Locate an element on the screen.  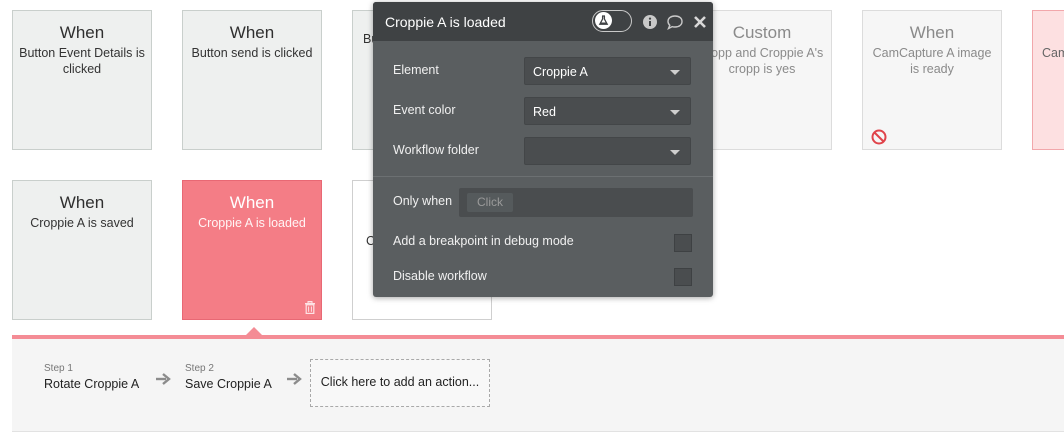
breakpoint-checkbox is located at coordinates (683, 243).